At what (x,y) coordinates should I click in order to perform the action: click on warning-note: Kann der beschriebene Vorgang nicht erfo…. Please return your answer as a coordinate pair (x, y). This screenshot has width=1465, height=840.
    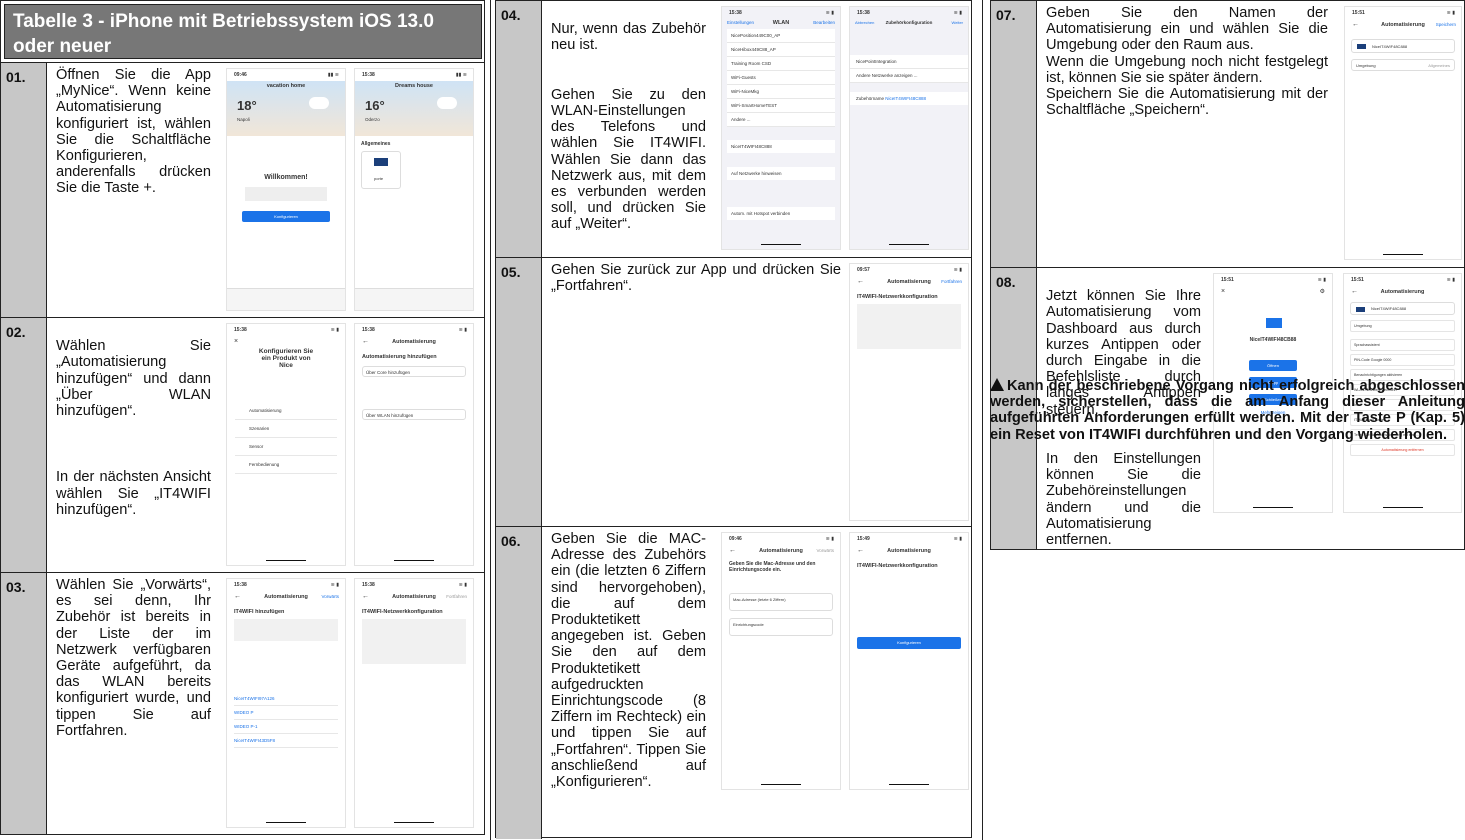
    Looking at the image, I should click on (1227, 410).